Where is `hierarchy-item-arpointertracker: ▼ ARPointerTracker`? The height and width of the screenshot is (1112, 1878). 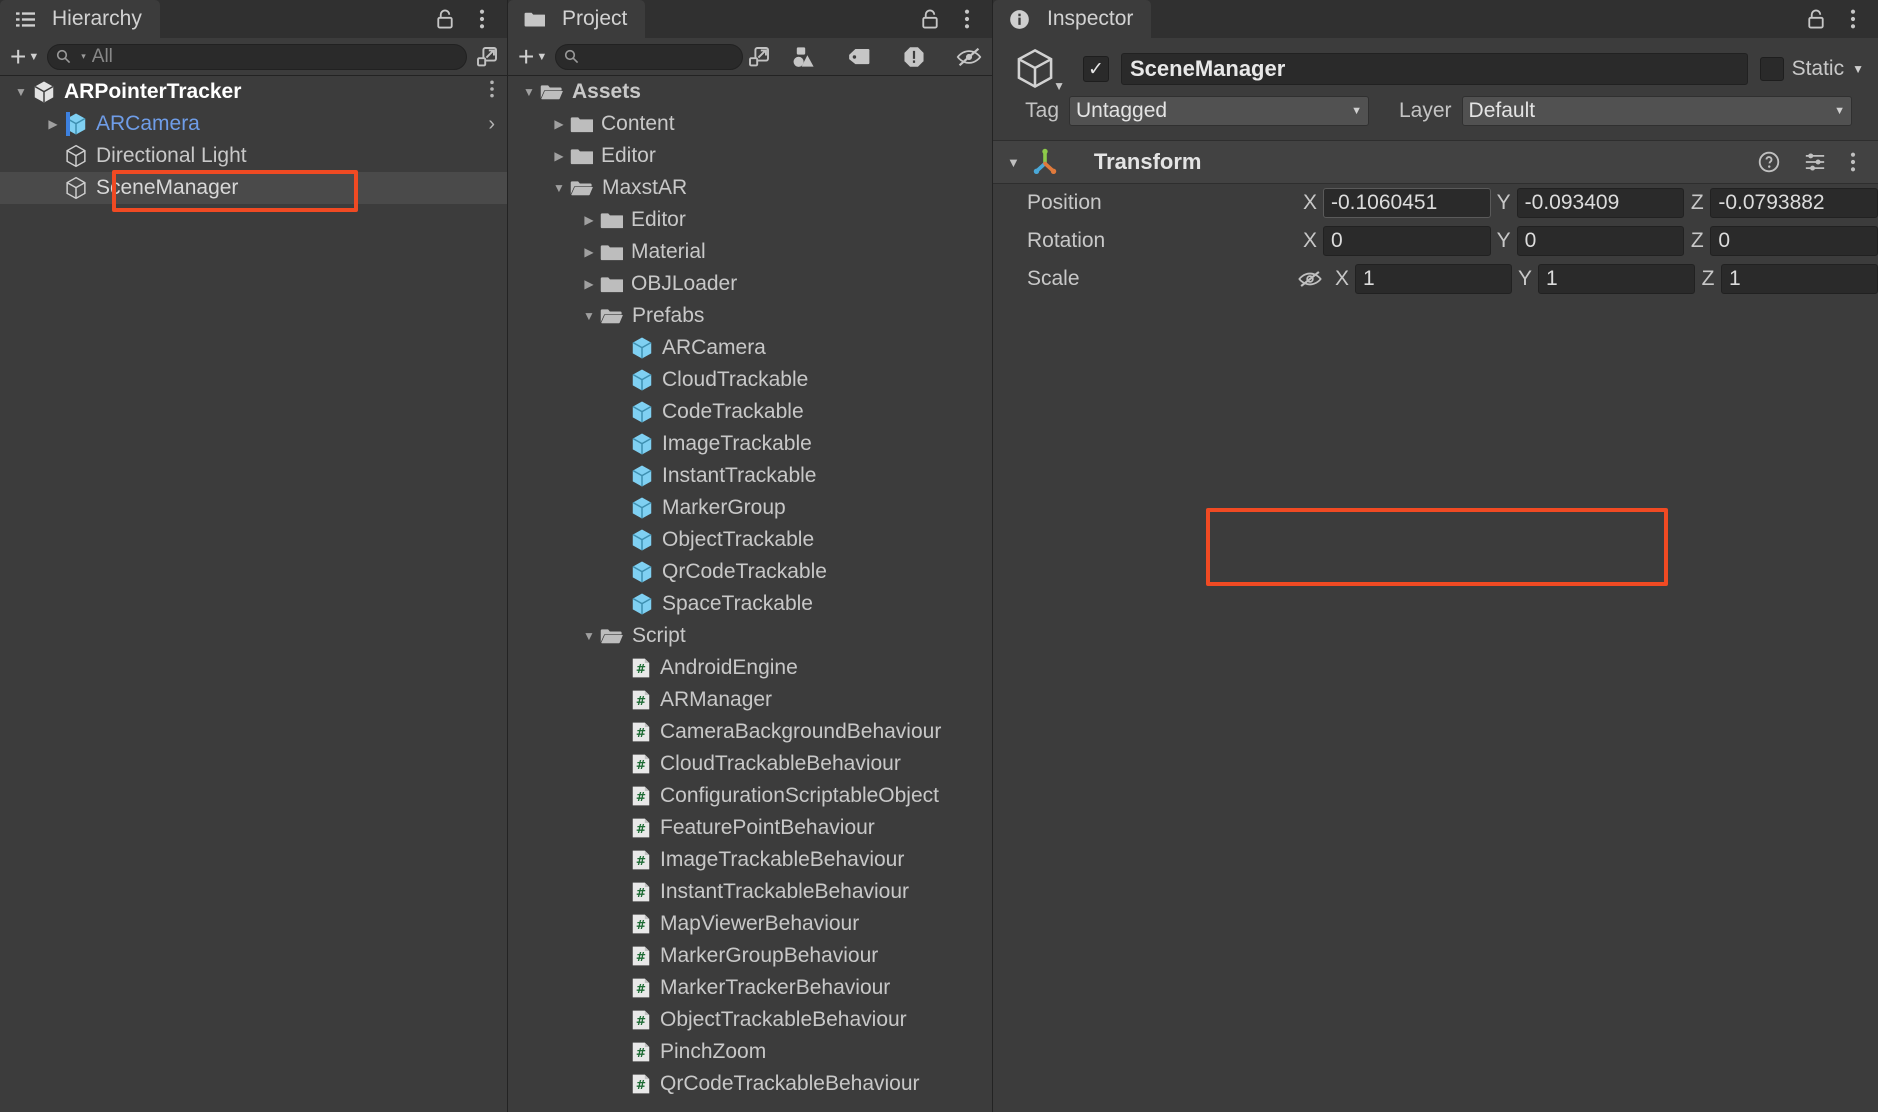
hierarchy-item-arpointertracker: ▼ ARPointerTracker is located at coordinates (253, 92).